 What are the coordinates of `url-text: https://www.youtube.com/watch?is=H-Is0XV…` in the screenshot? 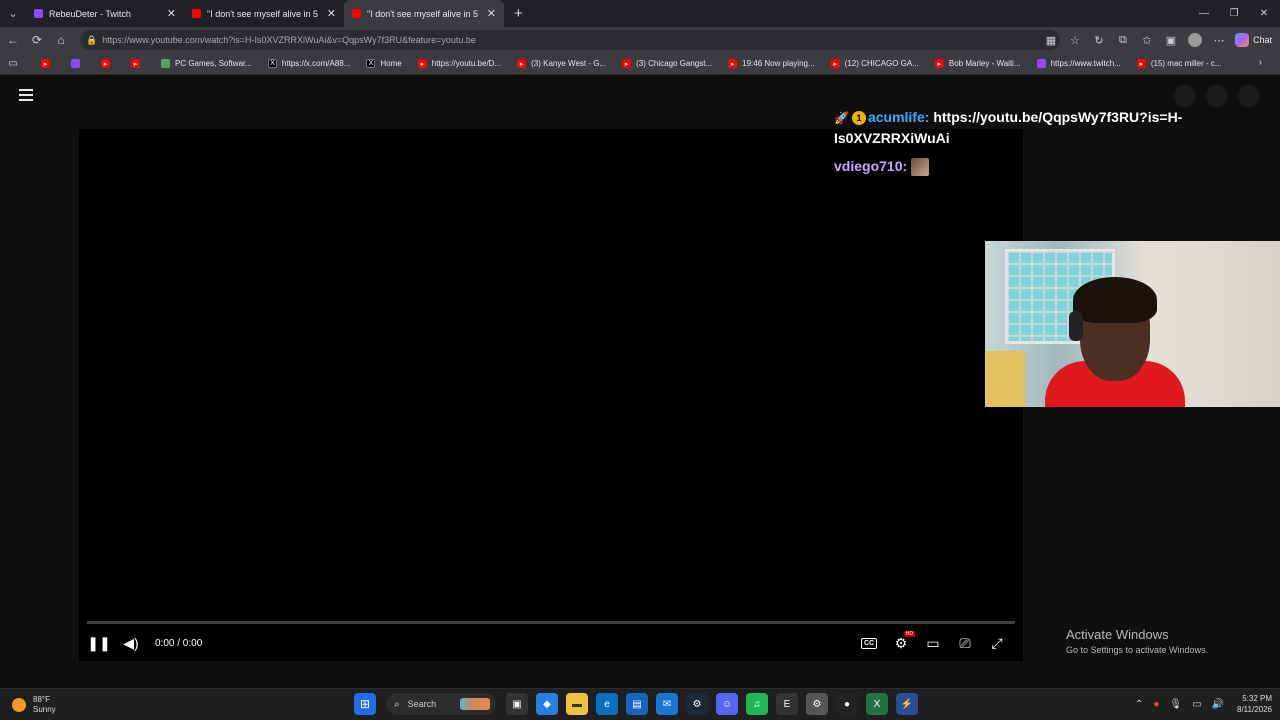 It's located at (289, 40).